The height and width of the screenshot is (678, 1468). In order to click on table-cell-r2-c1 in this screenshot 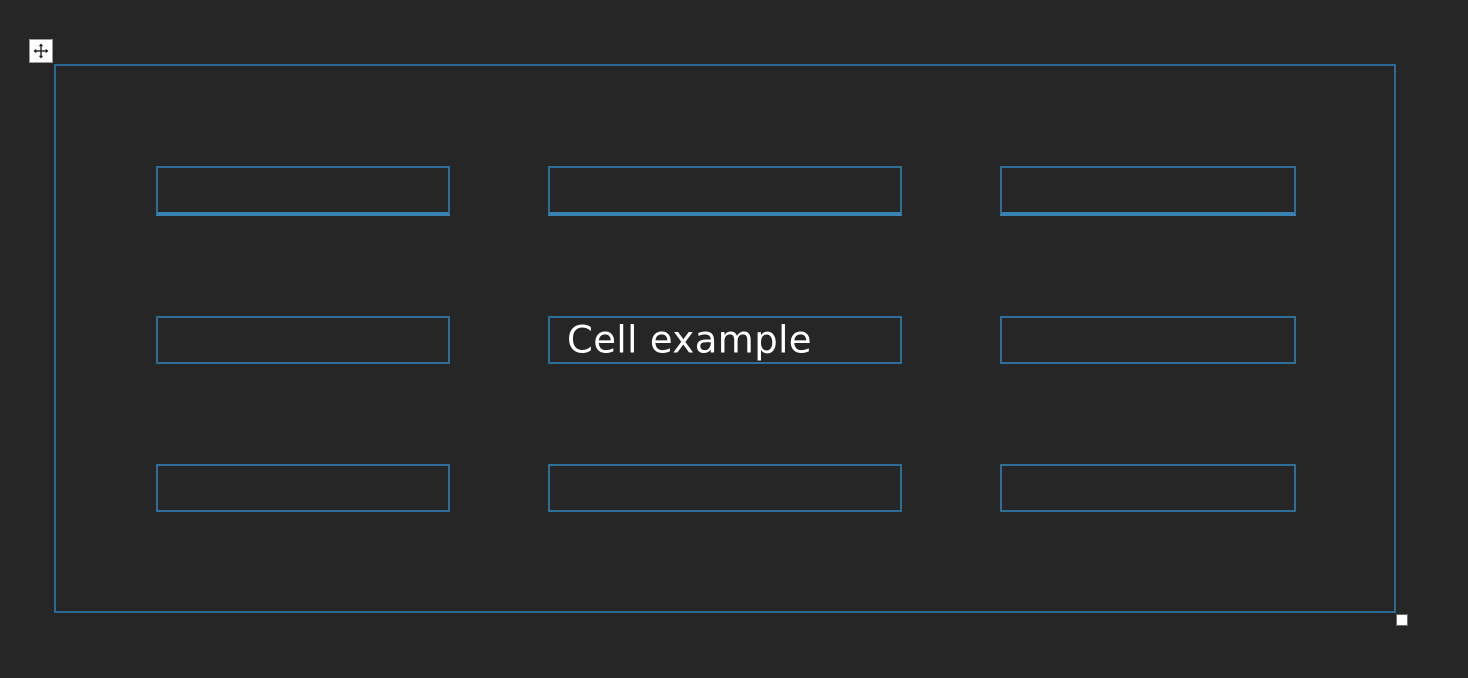, I will do `click(303, 340)`.